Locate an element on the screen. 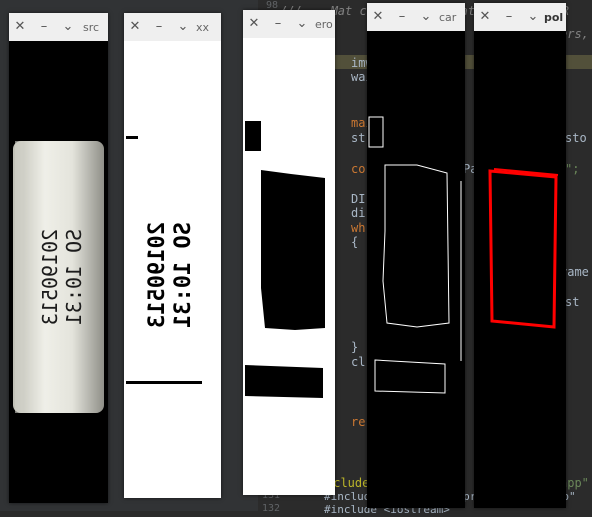  printed-code: 20190513 SO 10:31 is located at coordinates (62, 277).